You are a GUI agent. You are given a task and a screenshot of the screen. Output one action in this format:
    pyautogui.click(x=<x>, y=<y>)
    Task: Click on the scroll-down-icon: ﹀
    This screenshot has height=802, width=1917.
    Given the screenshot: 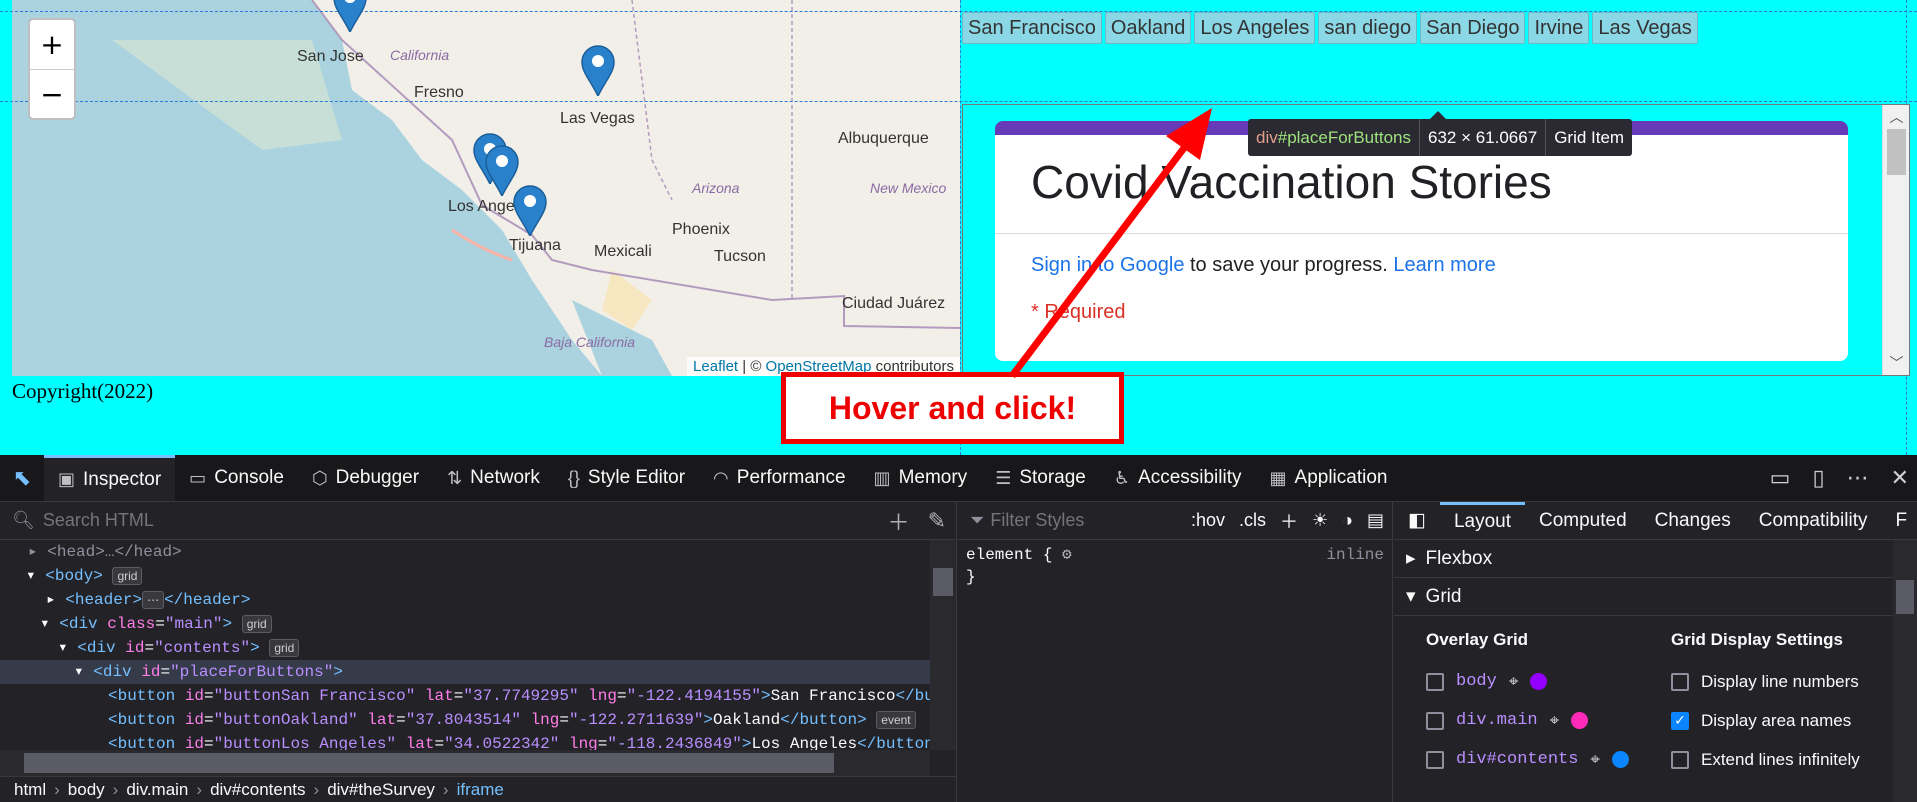 What is the action you would take?
    pyautogui.click(x=1896, y=363)
    